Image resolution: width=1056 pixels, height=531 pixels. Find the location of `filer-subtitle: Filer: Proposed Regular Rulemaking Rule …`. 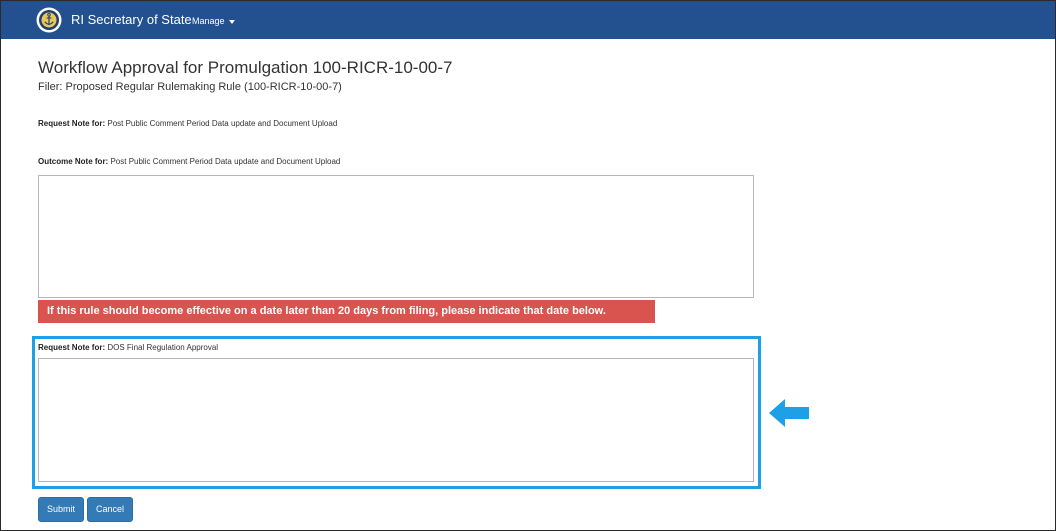

filer-subtitle: Filer: Proposed Regular Rulemaking Rule … is located at coordinates (190, 87).